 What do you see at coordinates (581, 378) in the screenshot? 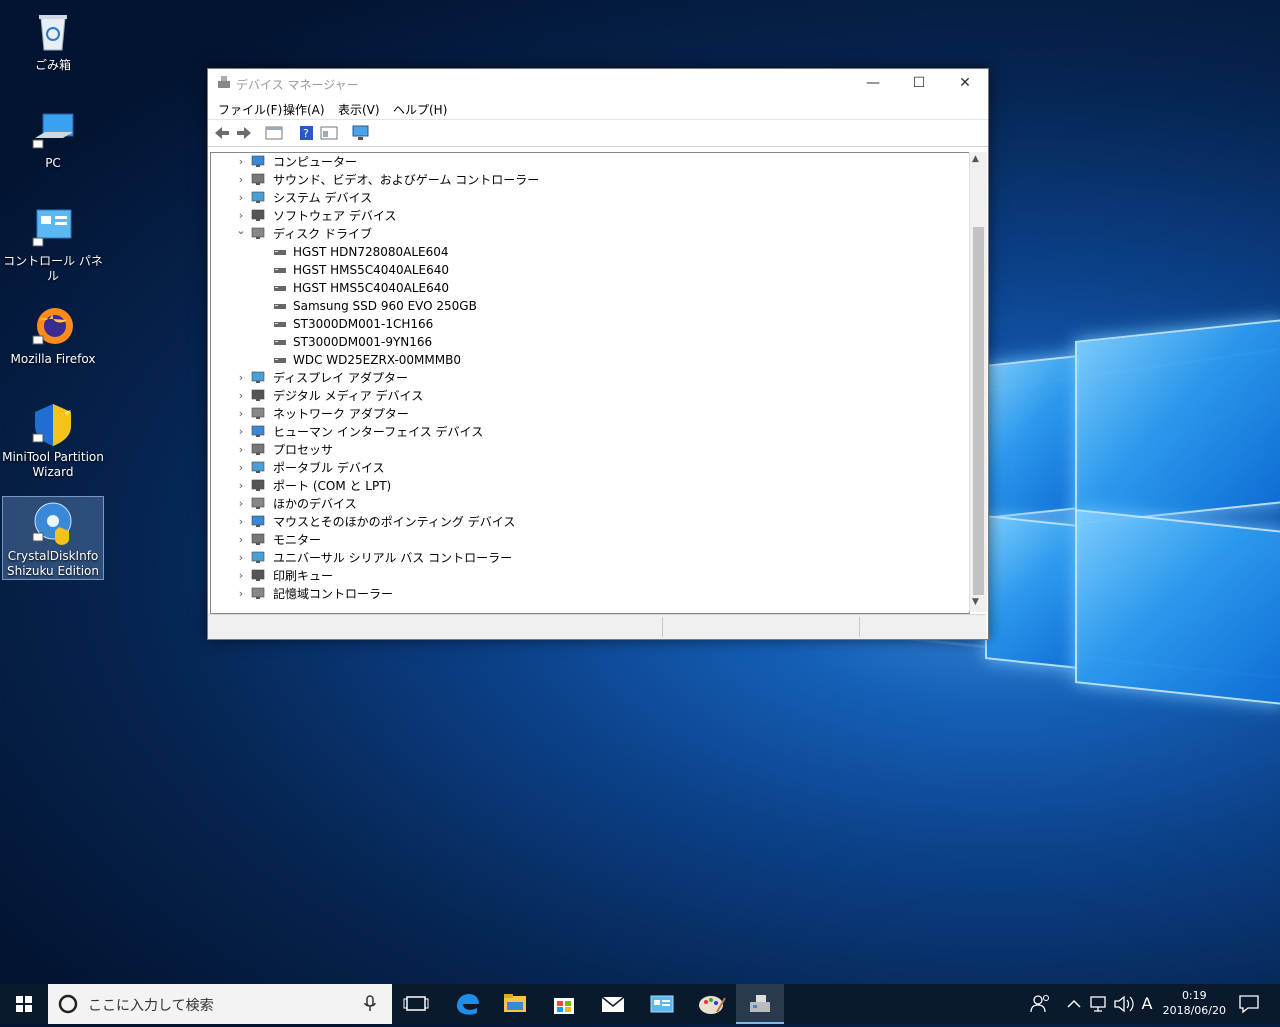
I see `tree-category-item: › ディスプレイ アダプター` at bounding box center [581, 378].